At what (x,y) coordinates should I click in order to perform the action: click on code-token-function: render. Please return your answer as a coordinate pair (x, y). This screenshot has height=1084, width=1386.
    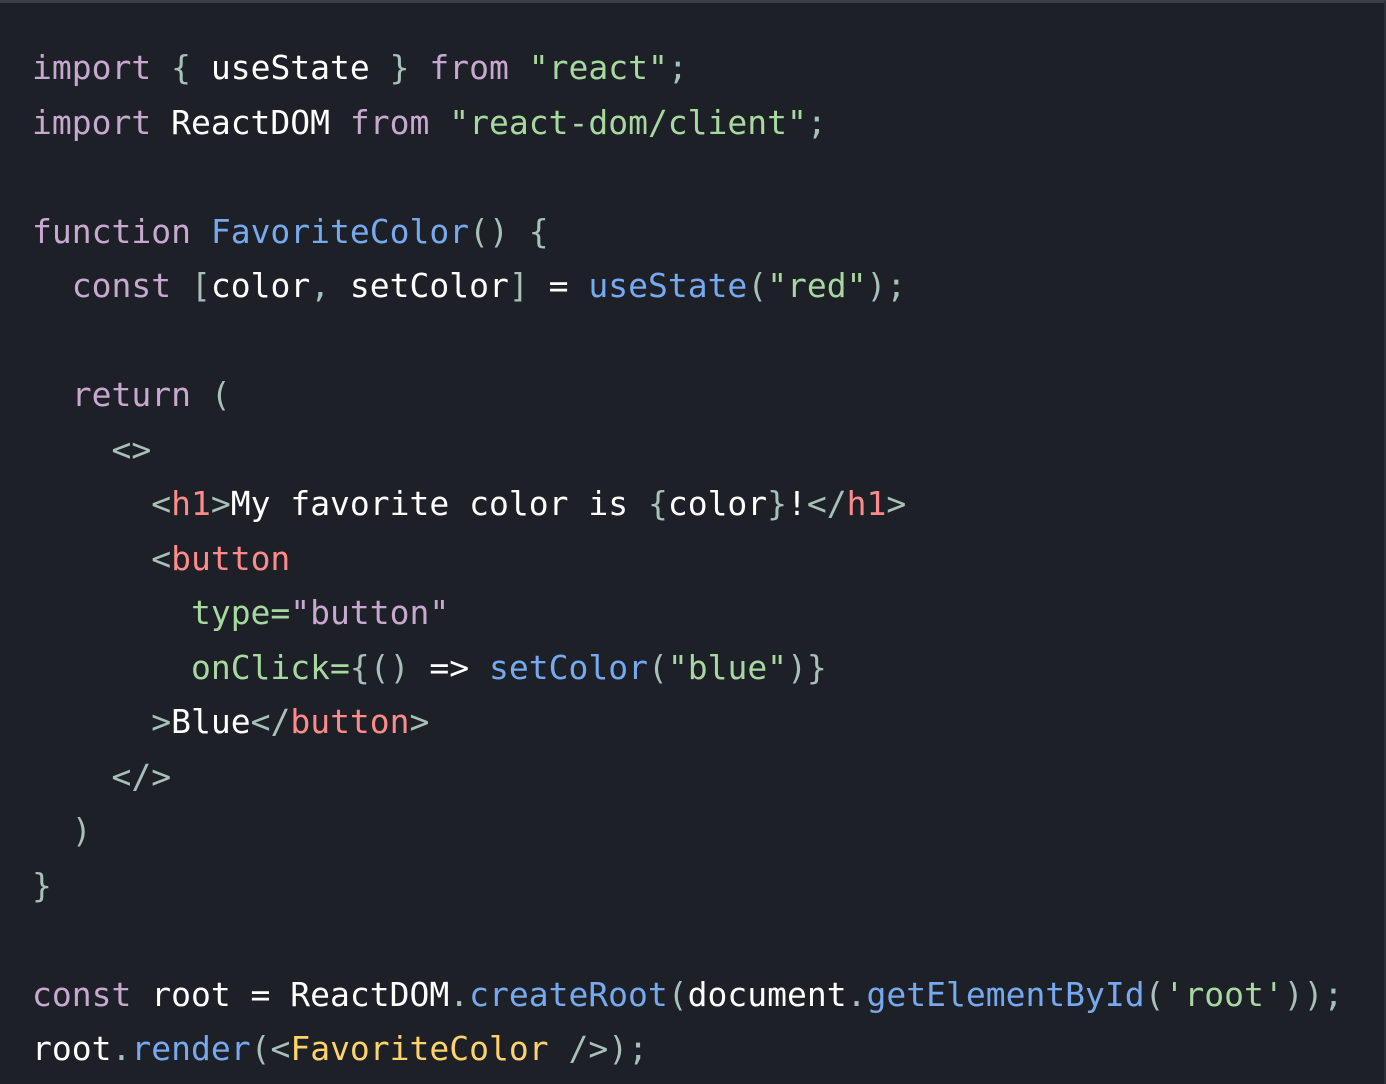
    Looking at the image, I should click on (191, 1048).